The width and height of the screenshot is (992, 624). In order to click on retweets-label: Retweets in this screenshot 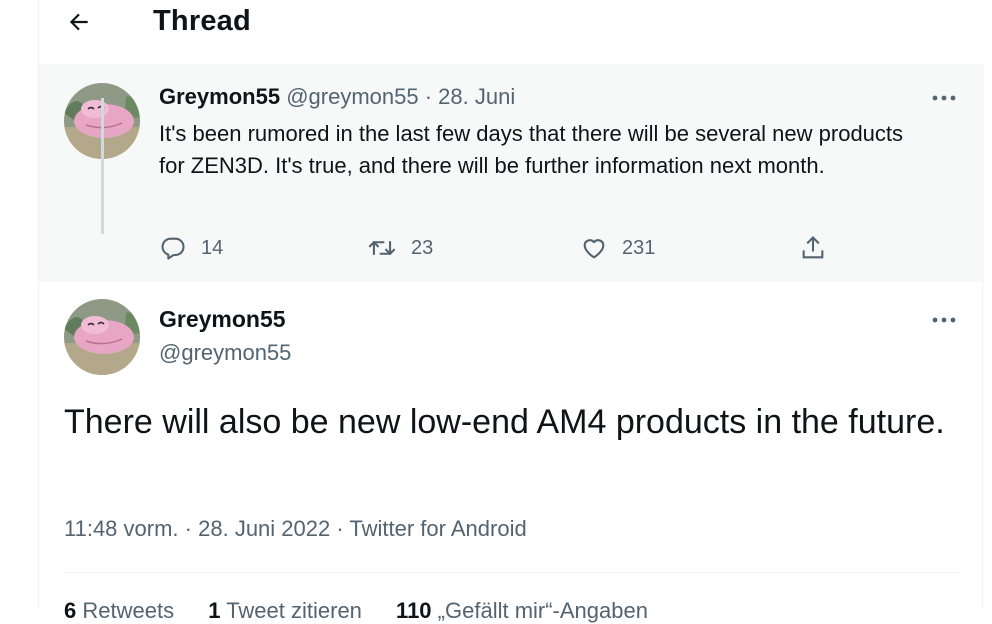, I will do `click(128, 610)`.